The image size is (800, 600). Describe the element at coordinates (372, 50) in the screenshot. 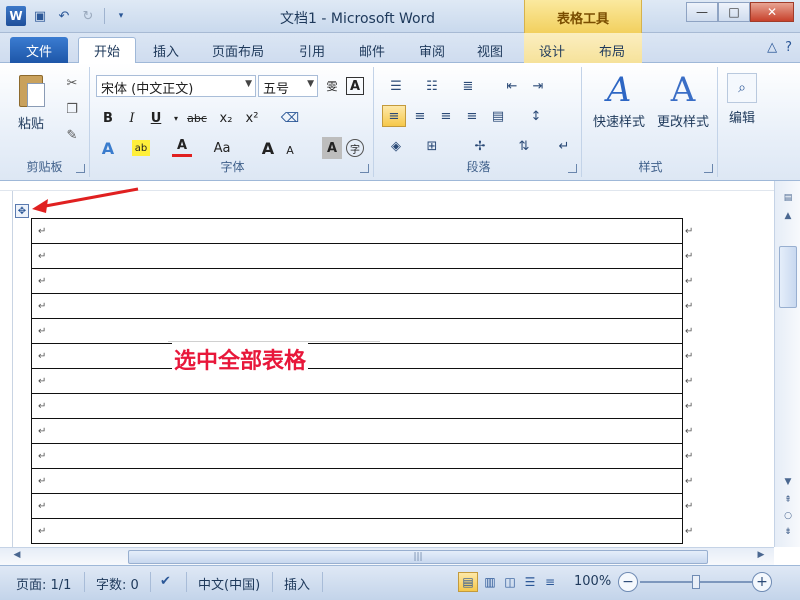

I see `tab-mailings: 邮件` at that location.